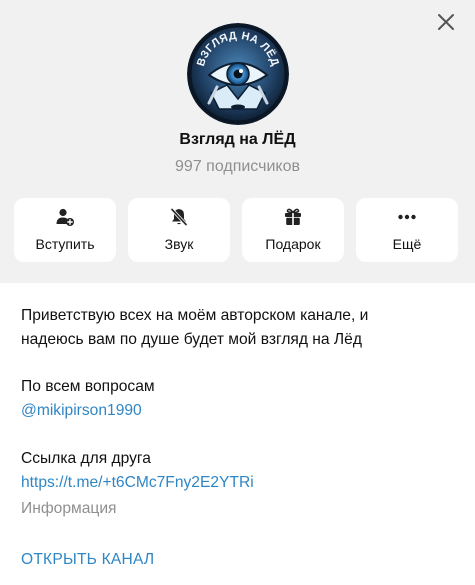  I want to click on friend-link-label: Ссылка для друга, so click(86, 458).